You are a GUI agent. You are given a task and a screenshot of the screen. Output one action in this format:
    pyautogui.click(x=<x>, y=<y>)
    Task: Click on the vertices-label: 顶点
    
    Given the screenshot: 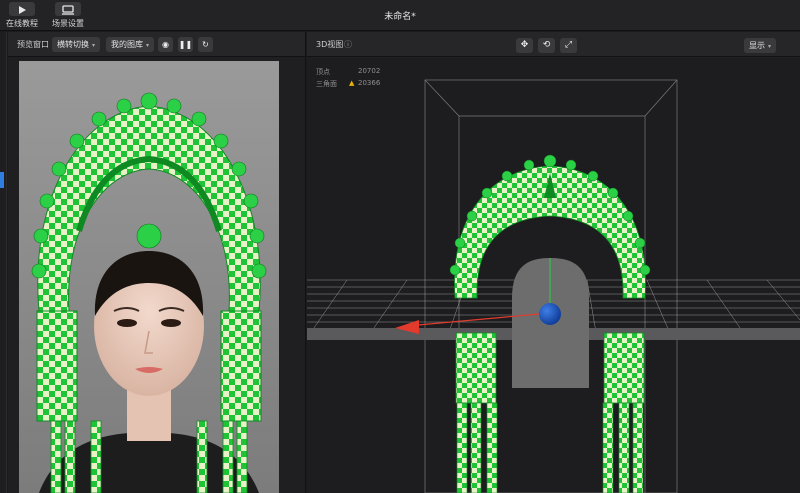 What is the action you would take?
    pyautogui.click(x=323, y=72)
    